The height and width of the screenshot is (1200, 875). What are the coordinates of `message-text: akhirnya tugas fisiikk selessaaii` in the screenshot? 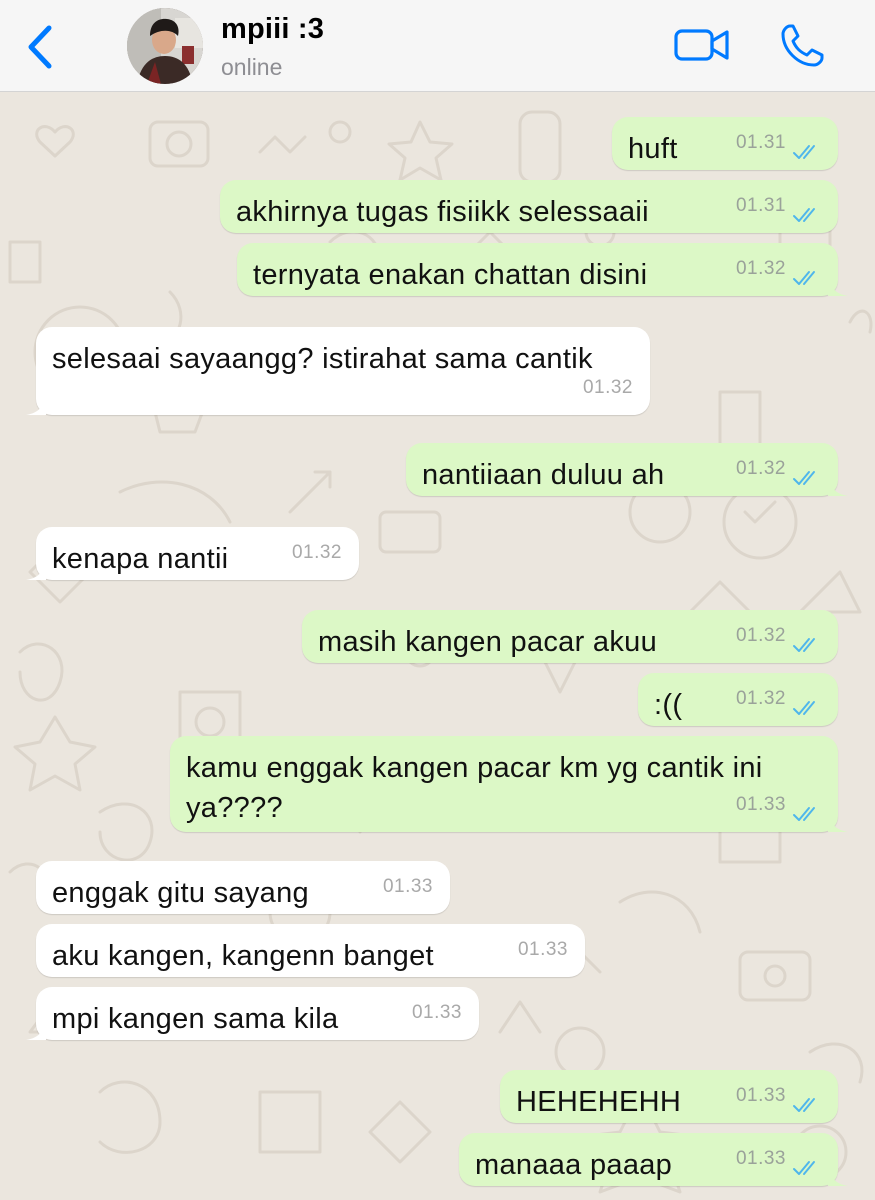 It's located at (442, 212).